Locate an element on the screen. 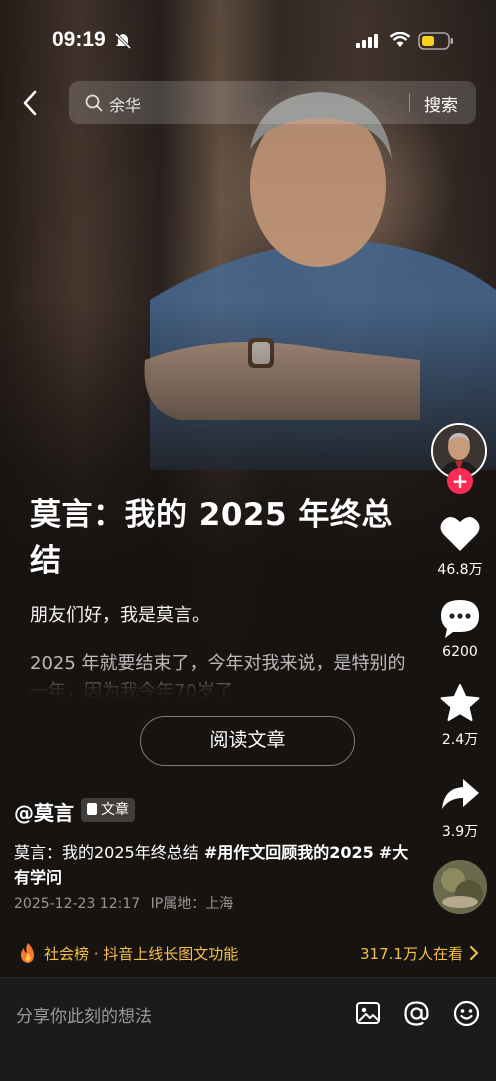  post-date: 2025-12-23 12:17 is located at coordinates (77, 904).